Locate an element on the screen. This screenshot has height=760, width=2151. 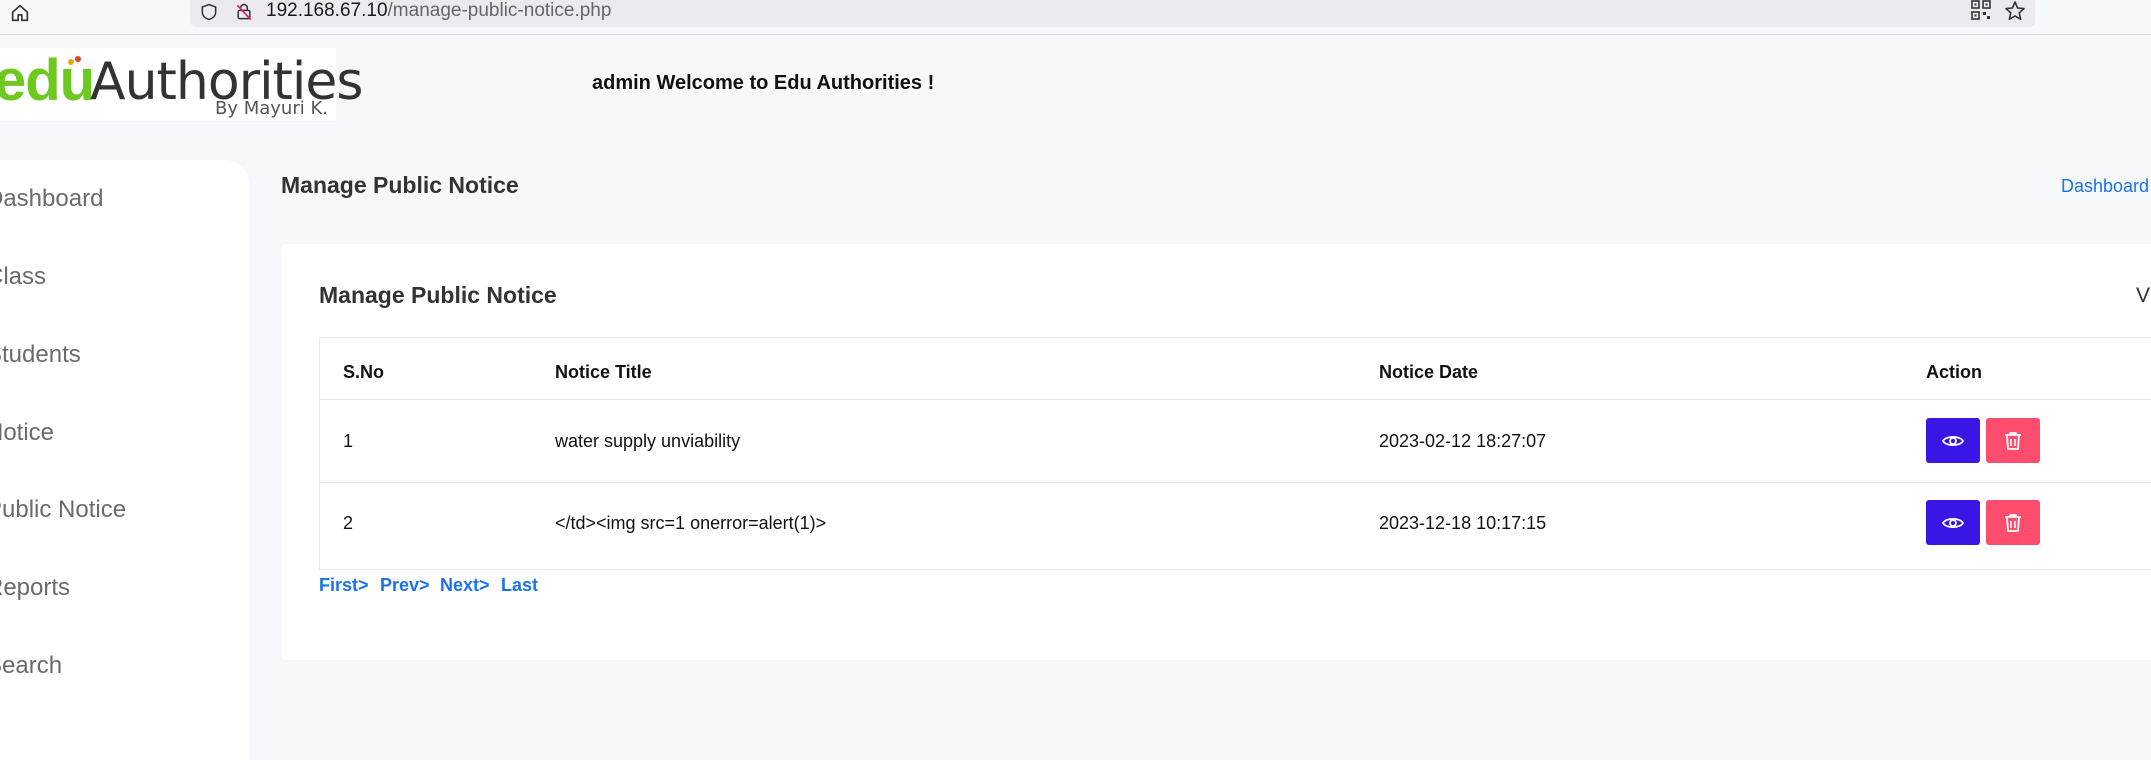
pagination-first-link: First> is located at coordinates (344, 585).